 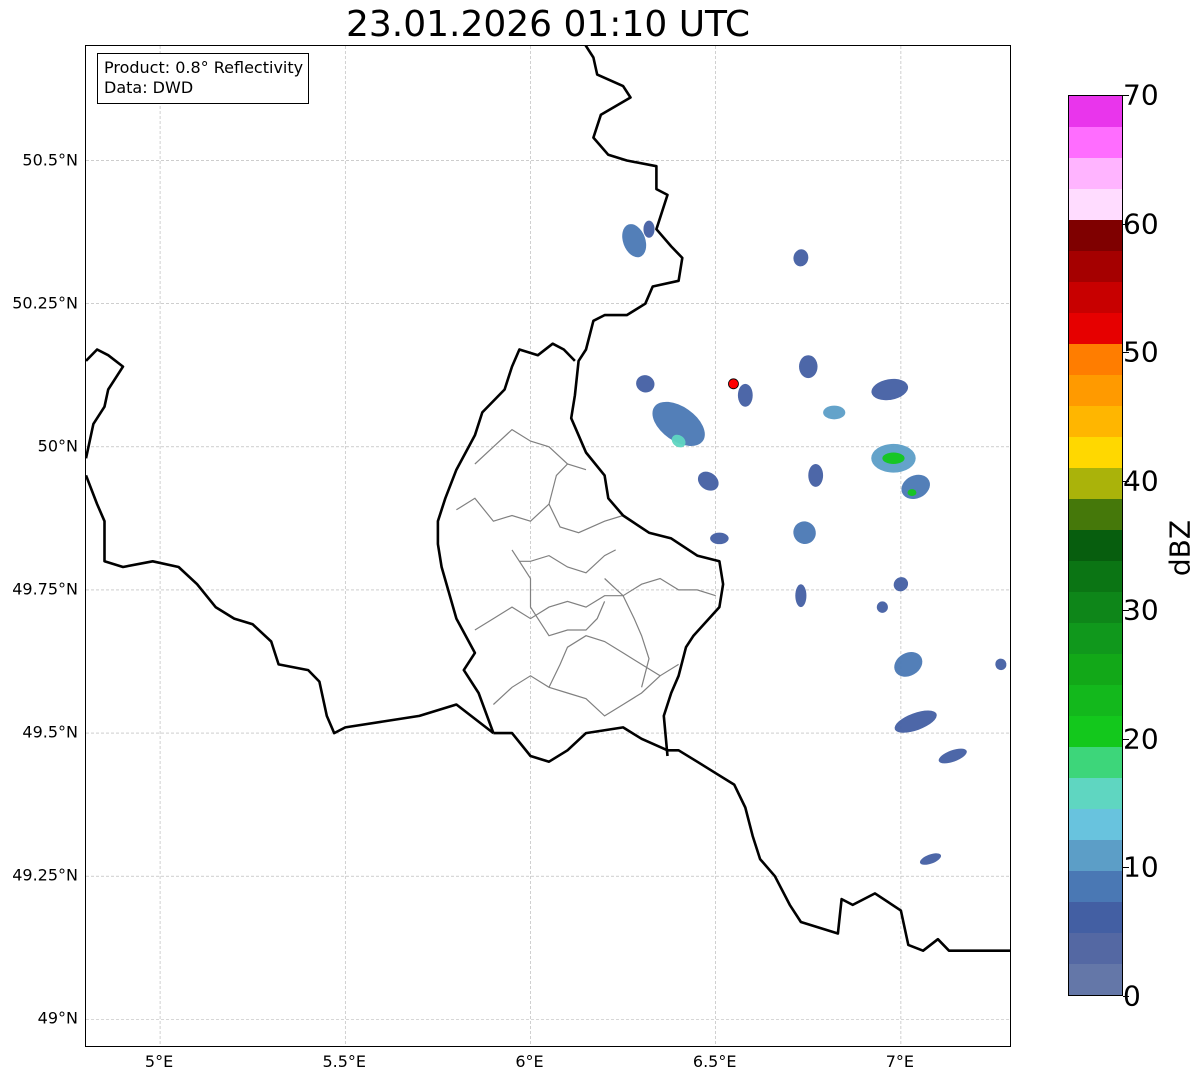 I want to click on colorbar-tick-label: 60, so click(x=1141, y=224).